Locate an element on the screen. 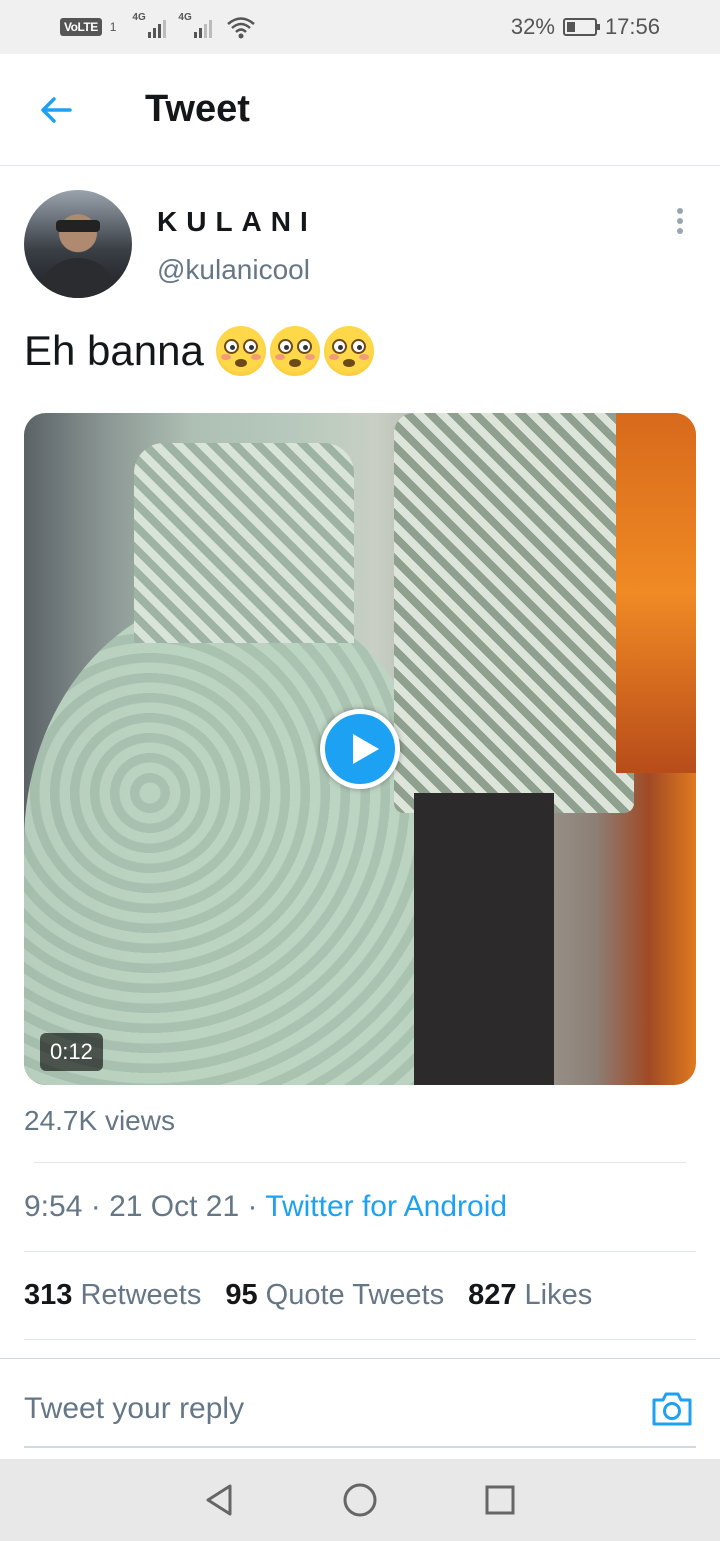  engagement-stats: 313 Retweets 95 Quote Tweets 827 Likes is located at coordinates (308, 1295).